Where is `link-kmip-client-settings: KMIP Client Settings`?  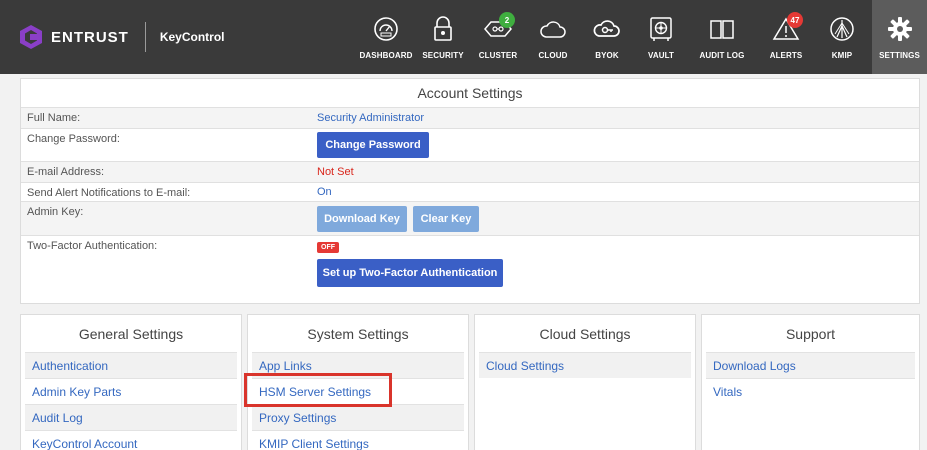 link-kmip-client-settings: KMIP Client Settings is located at coordinates (358, 440).